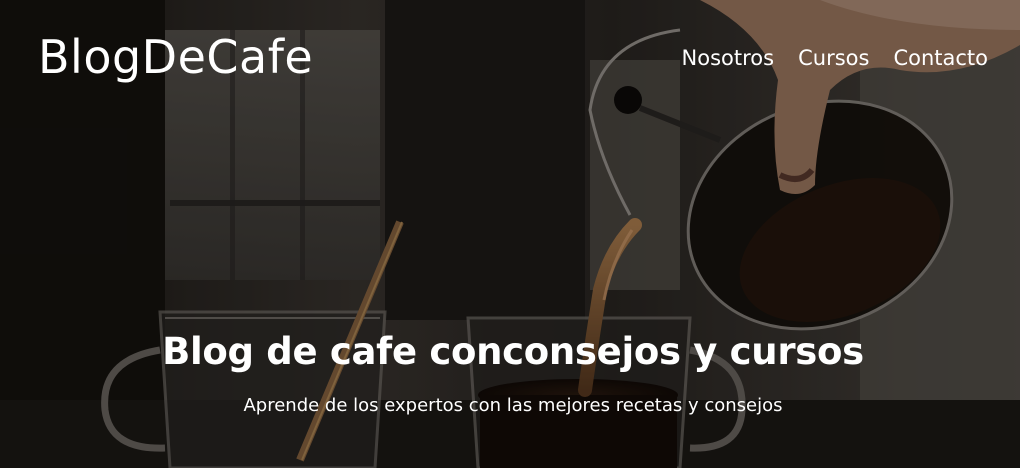 The width and height of the screenshot is (1020, 468). Describe the element at coordinates (513, 351) in the screenshot. I see `hero-title: Blog de cafe conconsejos y cursos` at that location.